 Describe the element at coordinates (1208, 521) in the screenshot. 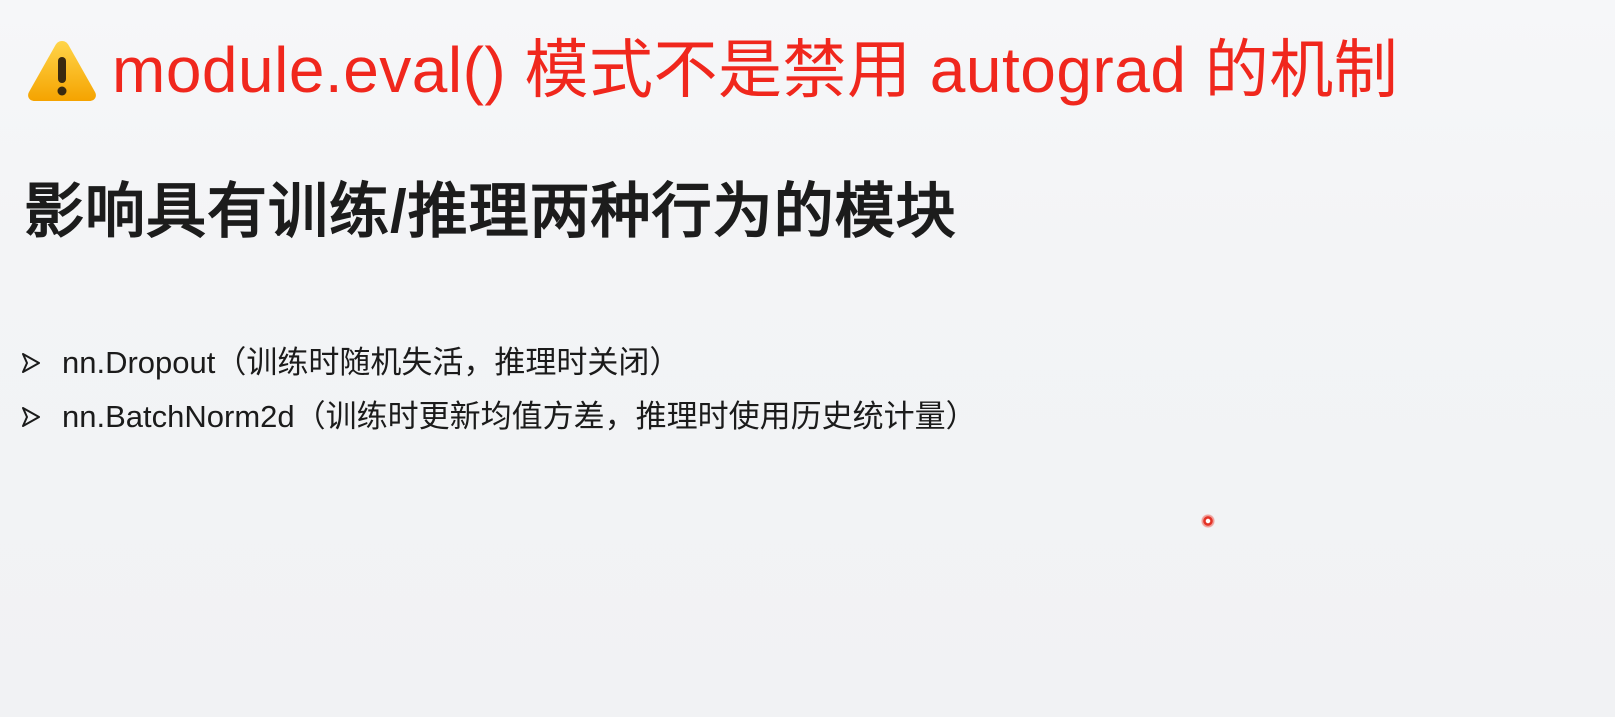

I see `pointer-dot-icon` at that location.